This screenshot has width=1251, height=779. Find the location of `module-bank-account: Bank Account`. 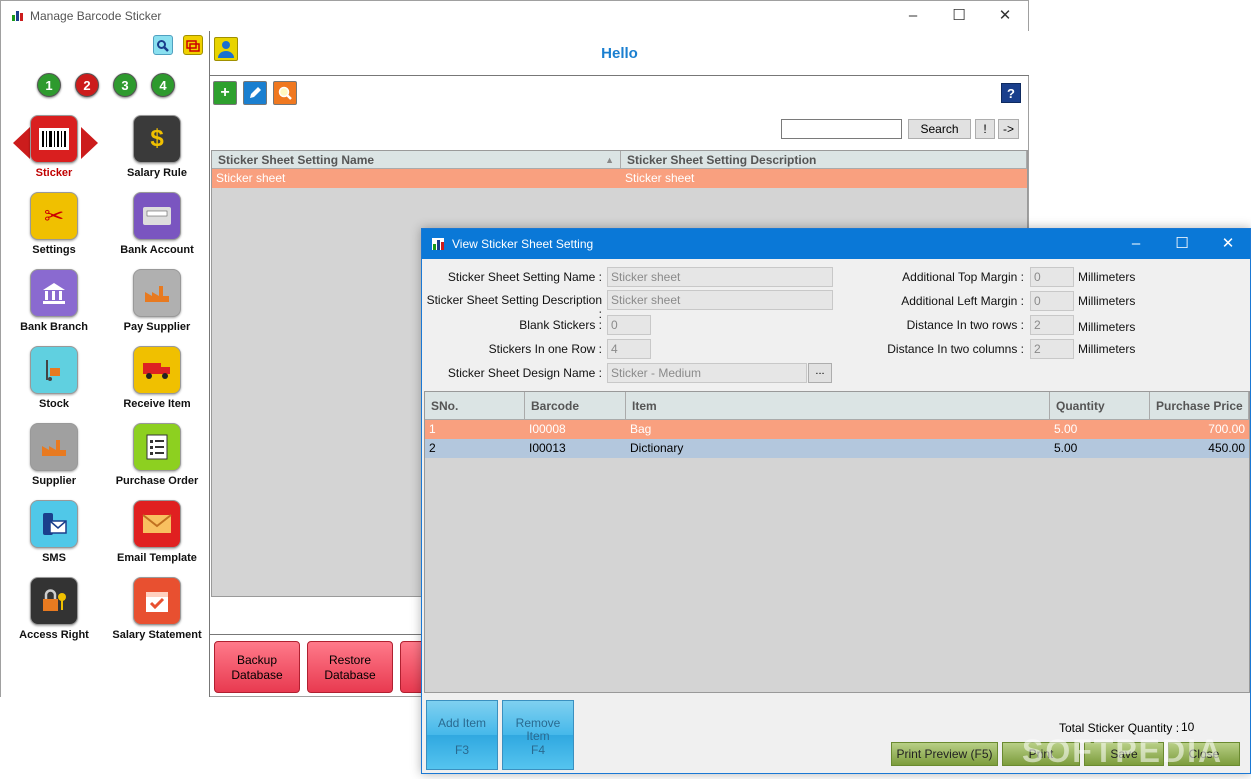

module-bank-account: Bank Account is located at coordinates (157, 224).